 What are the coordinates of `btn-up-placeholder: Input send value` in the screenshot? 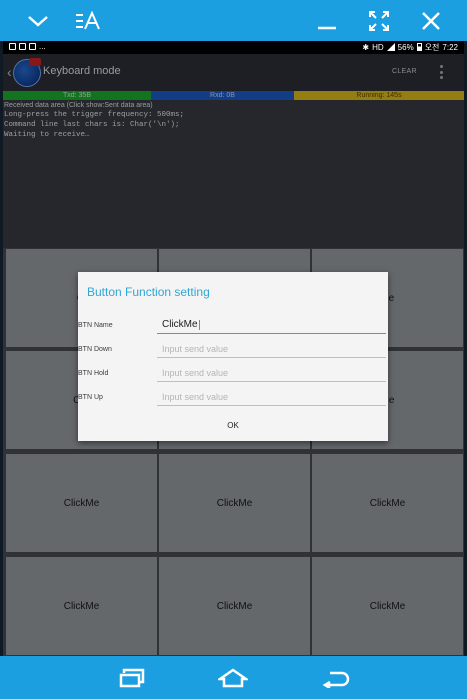 It's located at (195, 396).